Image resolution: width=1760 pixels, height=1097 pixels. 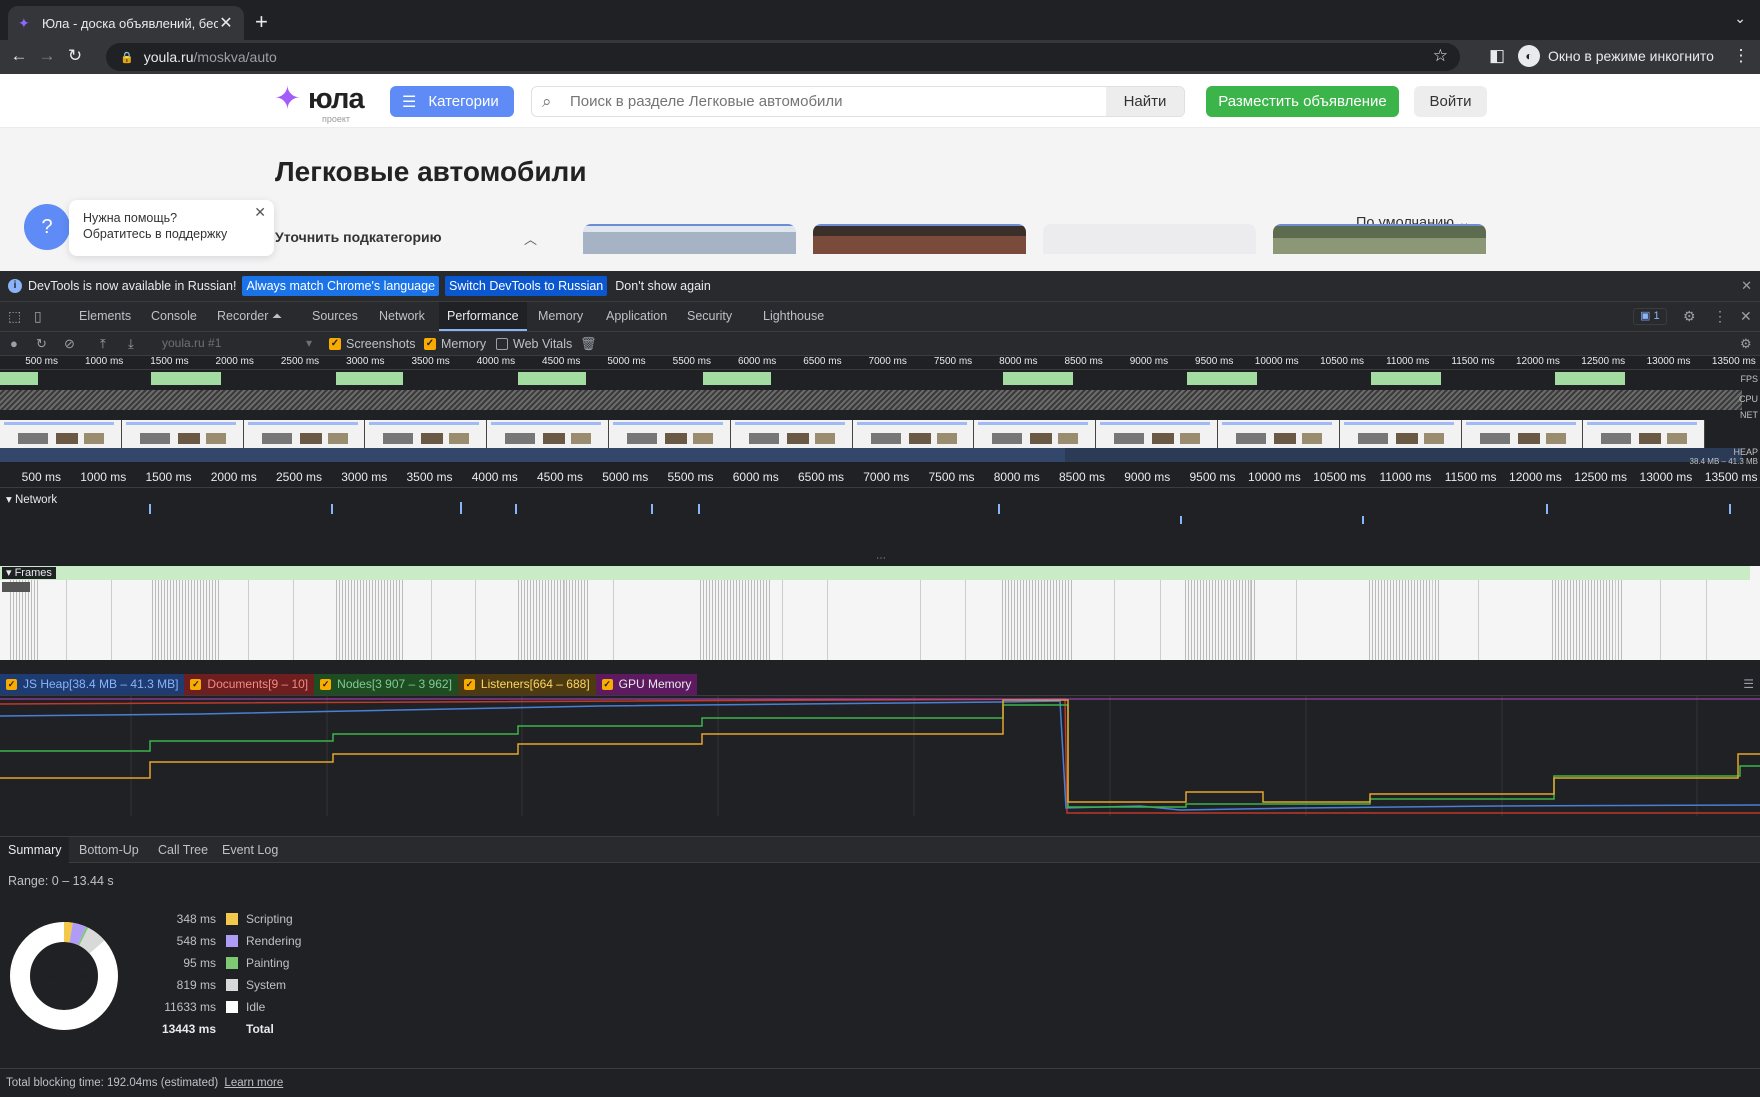 I want to click on learn-more-link: Learn more, so click(x=253, y=1083).